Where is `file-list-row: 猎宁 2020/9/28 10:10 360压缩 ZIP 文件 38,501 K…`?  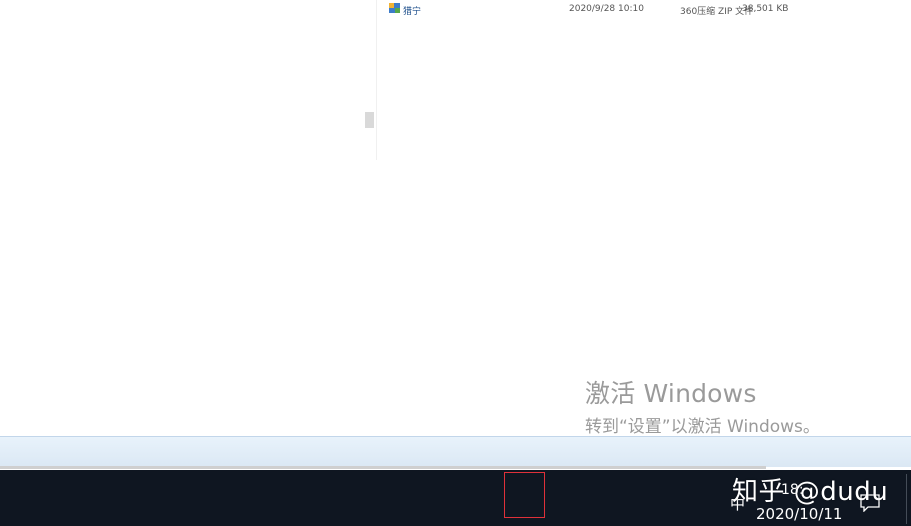
file-list-row: 猎宁 2020/9/28 10:10 360压缩 ZIP 文件 38,501 K… is located at coordinates (649, 10).